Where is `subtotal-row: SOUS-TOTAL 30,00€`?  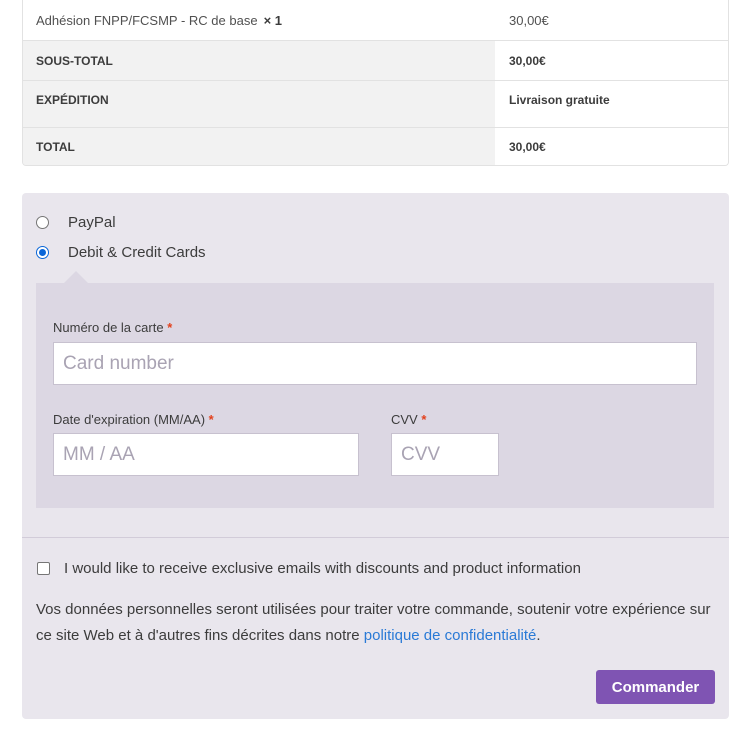
subtotal-row: SOUS-TOTAL 30,00€ is located at coordinates (375, 61).